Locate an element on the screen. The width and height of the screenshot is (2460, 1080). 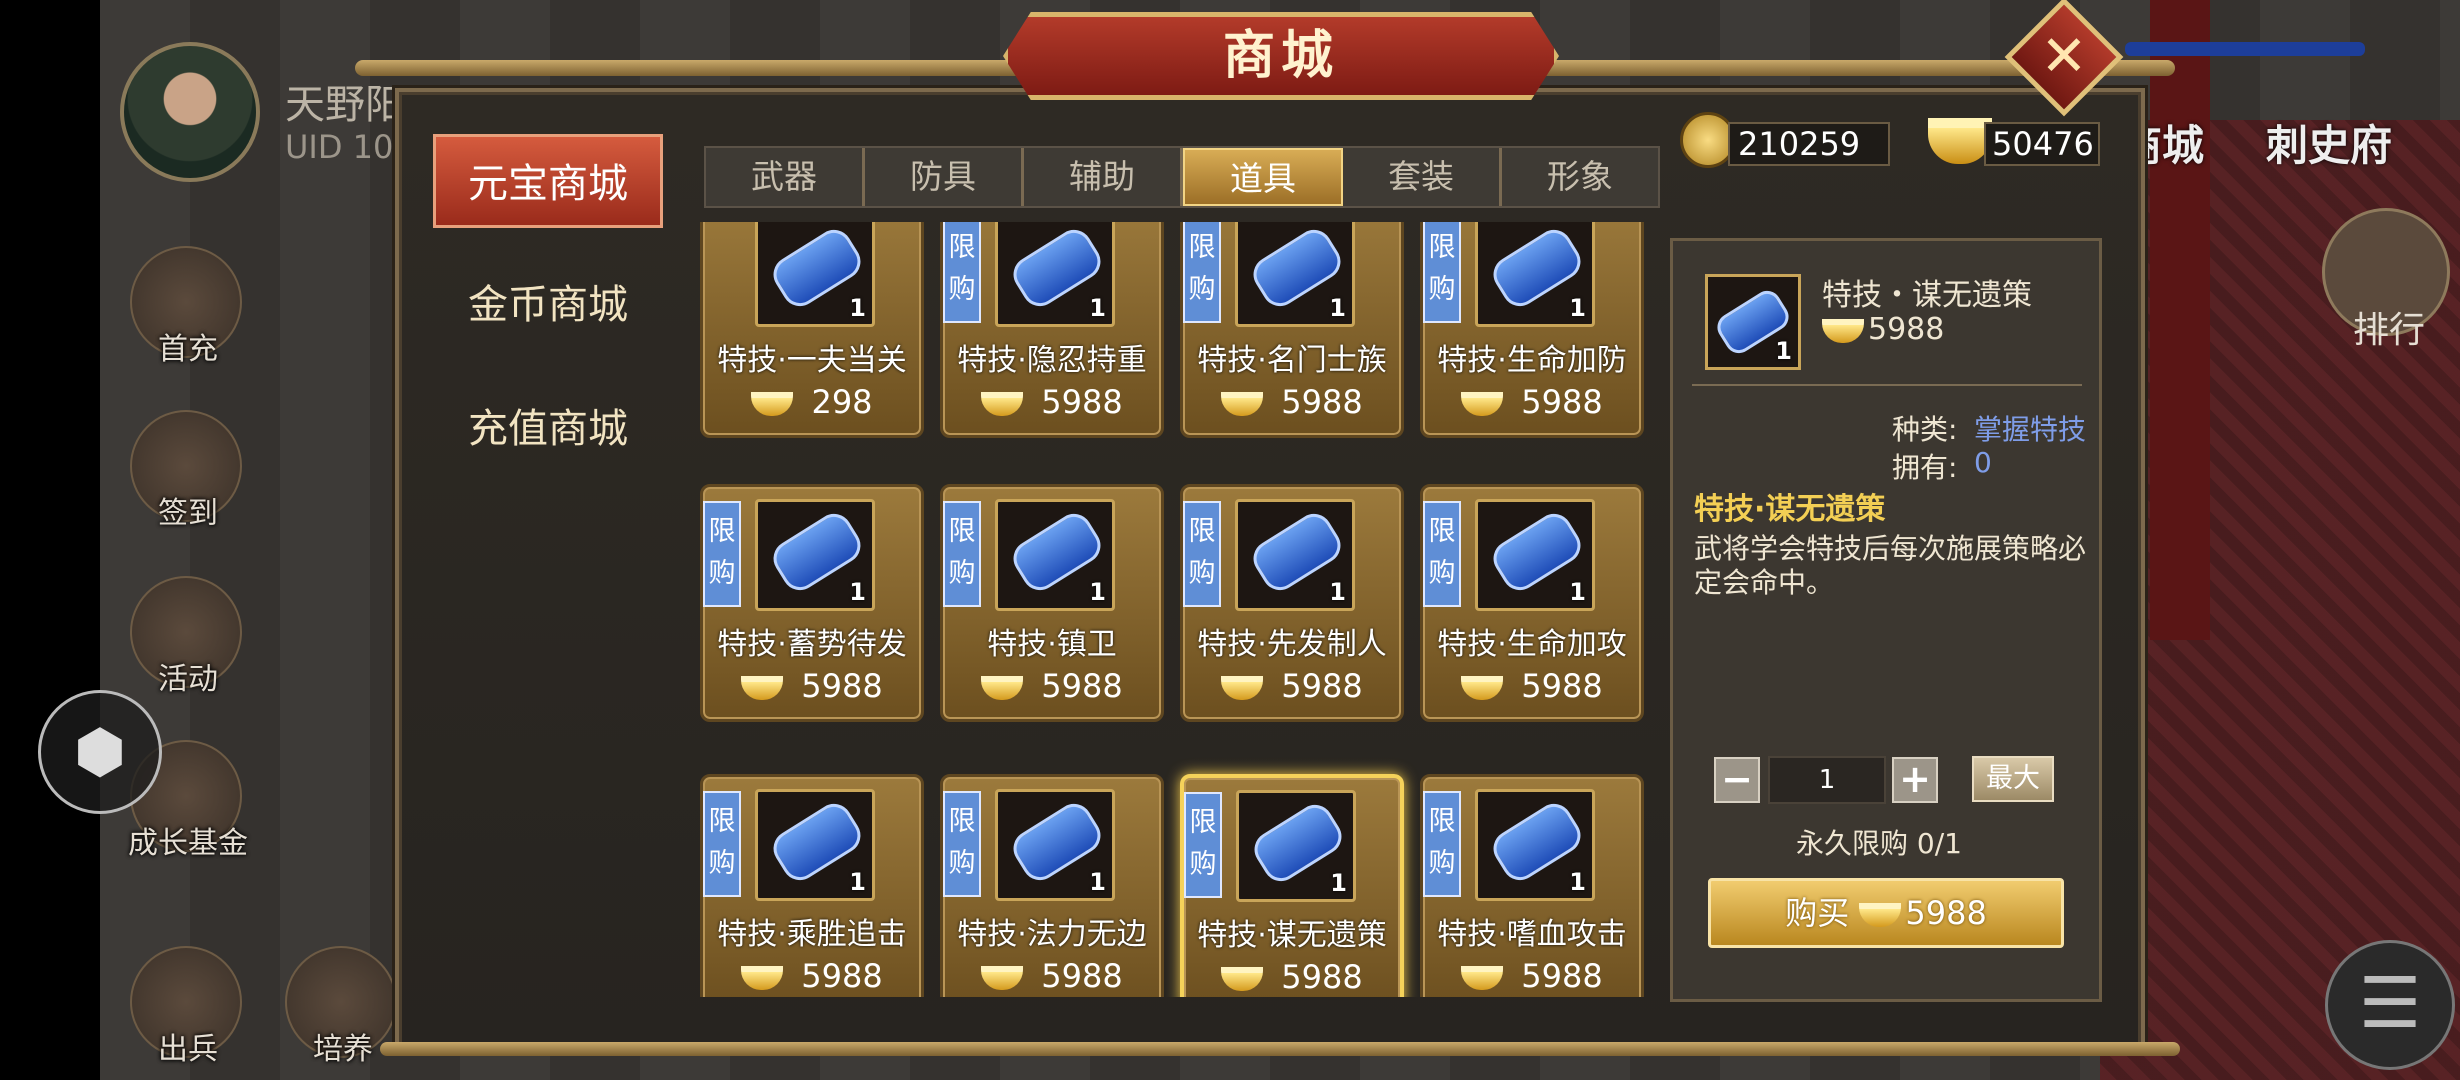
train-button: 培养 is located at coordinates (341, 1006).